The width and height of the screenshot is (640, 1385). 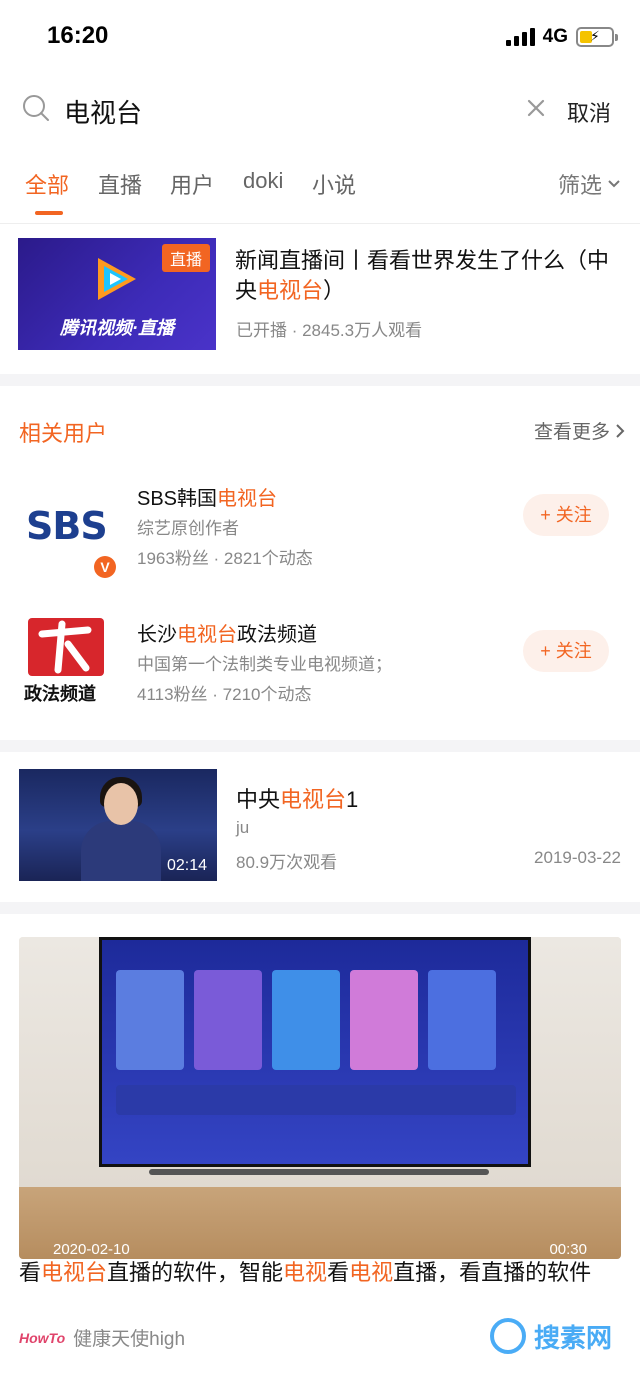 What do you see at coordinates (117, 328) in the screenshot?
I see `live-brand-text: 腾讯视频·直播` at bounding box center [117, 328].